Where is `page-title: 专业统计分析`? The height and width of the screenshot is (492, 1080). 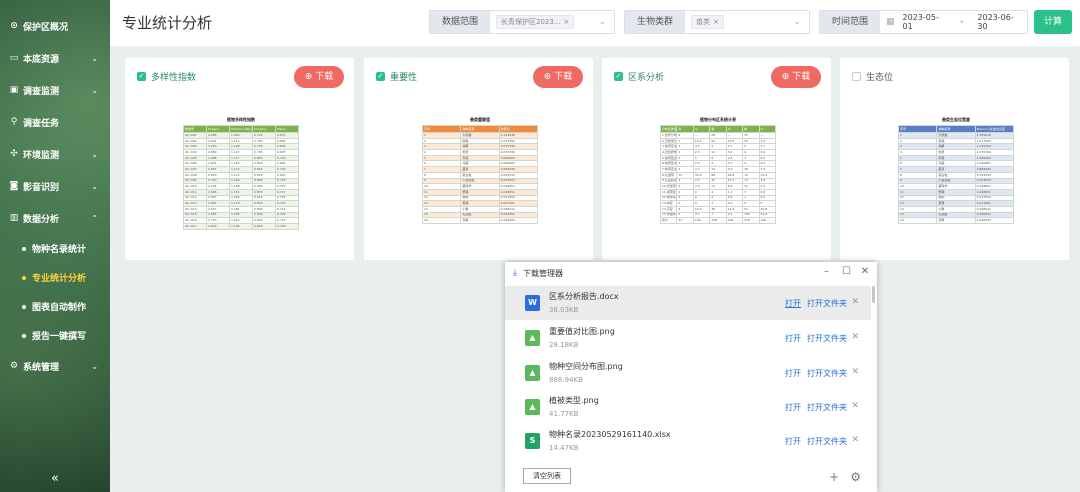
page-title: 专业统计分析 is located at coordinates (167, 23).